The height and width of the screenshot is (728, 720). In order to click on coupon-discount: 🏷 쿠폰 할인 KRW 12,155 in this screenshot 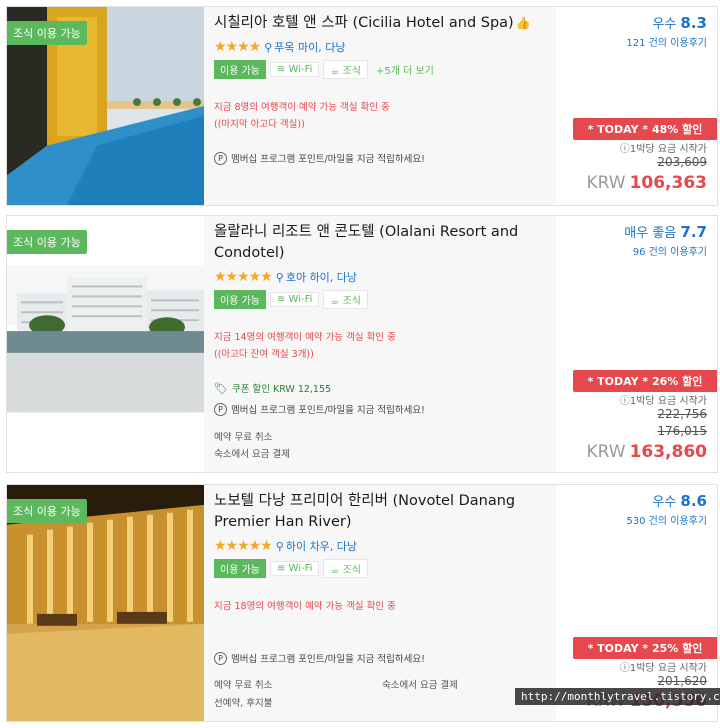, I will do `click(273, 388)`.